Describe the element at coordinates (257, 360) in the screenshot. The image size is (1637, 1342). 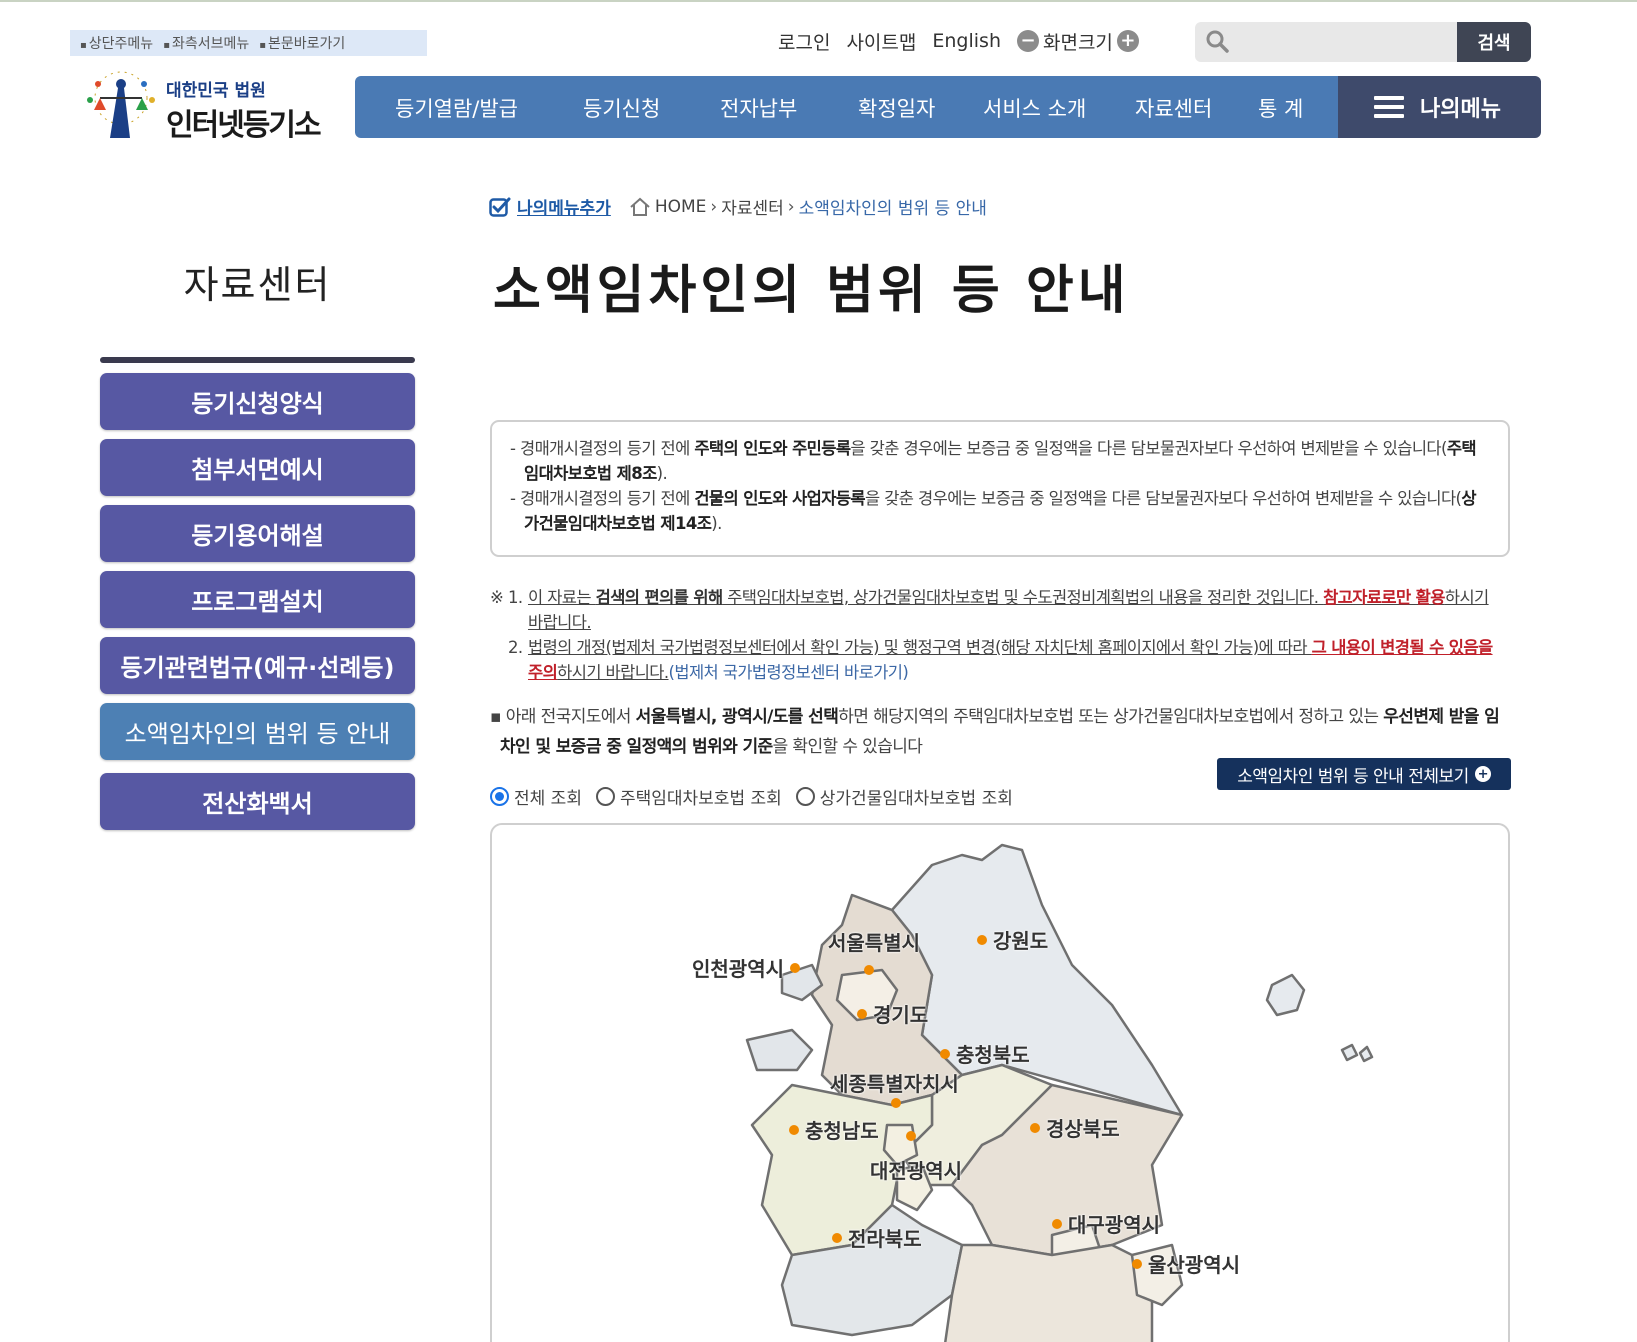
I see `sidebar-divider` at that location.